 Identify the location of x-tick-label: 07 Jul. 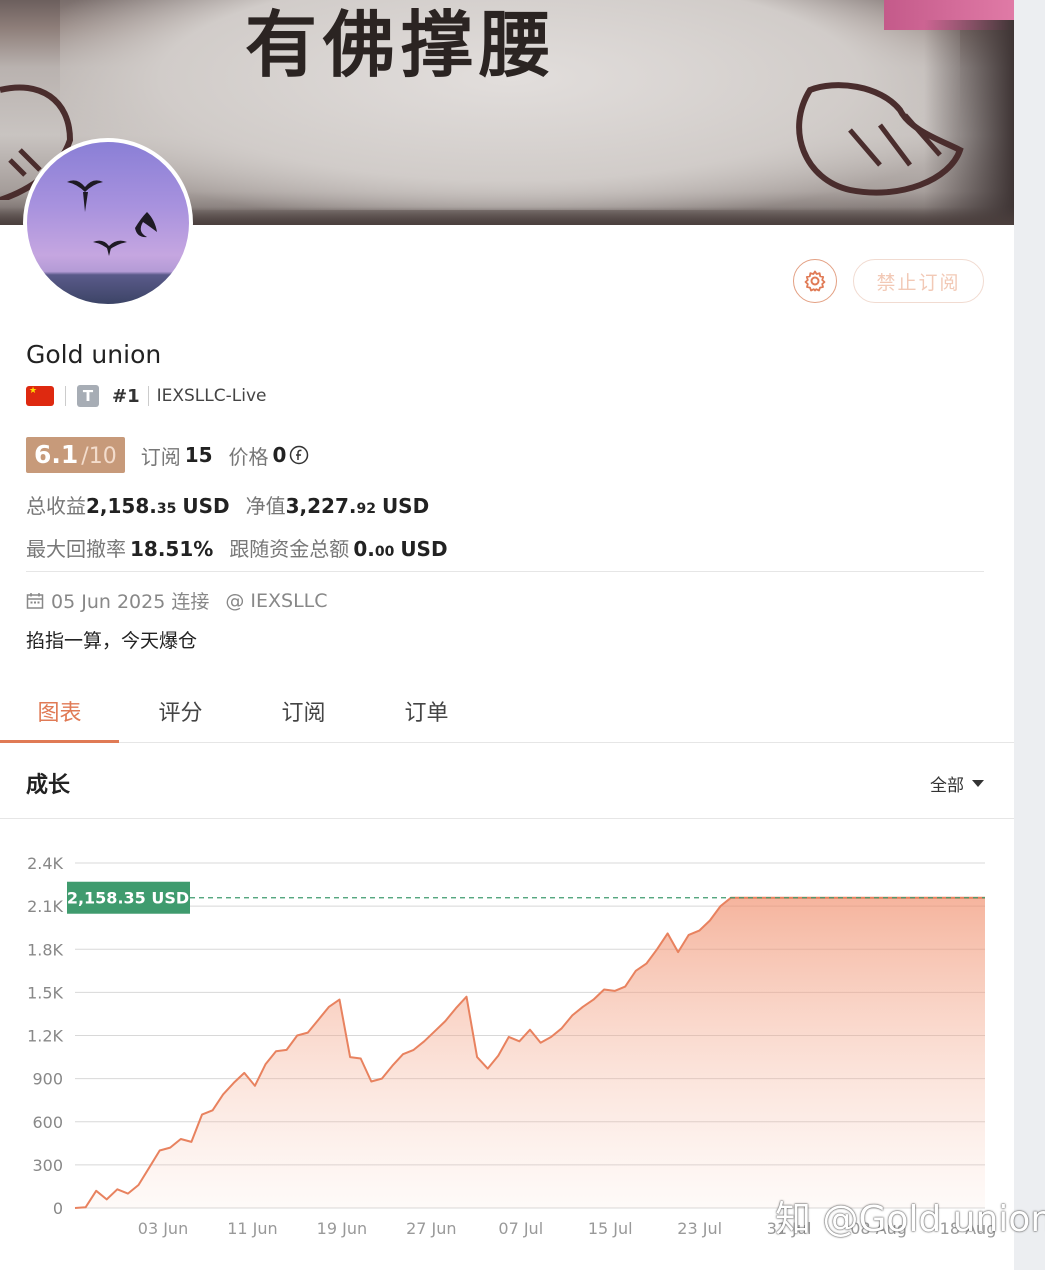
(520, 1228).